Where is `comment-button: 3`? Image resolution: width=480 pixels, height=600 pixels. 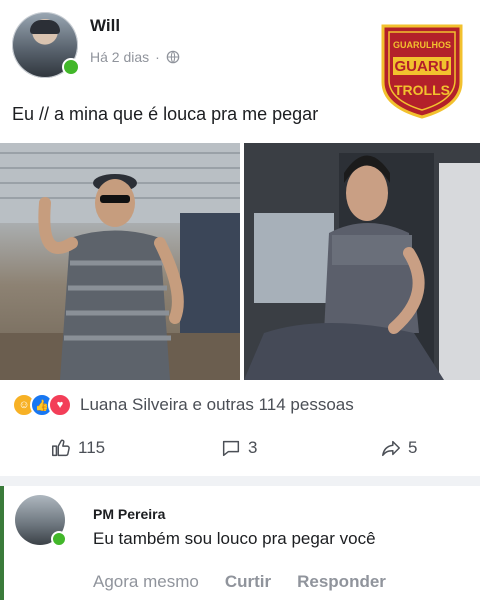
comment-button: 3 is located at coordinates (238, 448).